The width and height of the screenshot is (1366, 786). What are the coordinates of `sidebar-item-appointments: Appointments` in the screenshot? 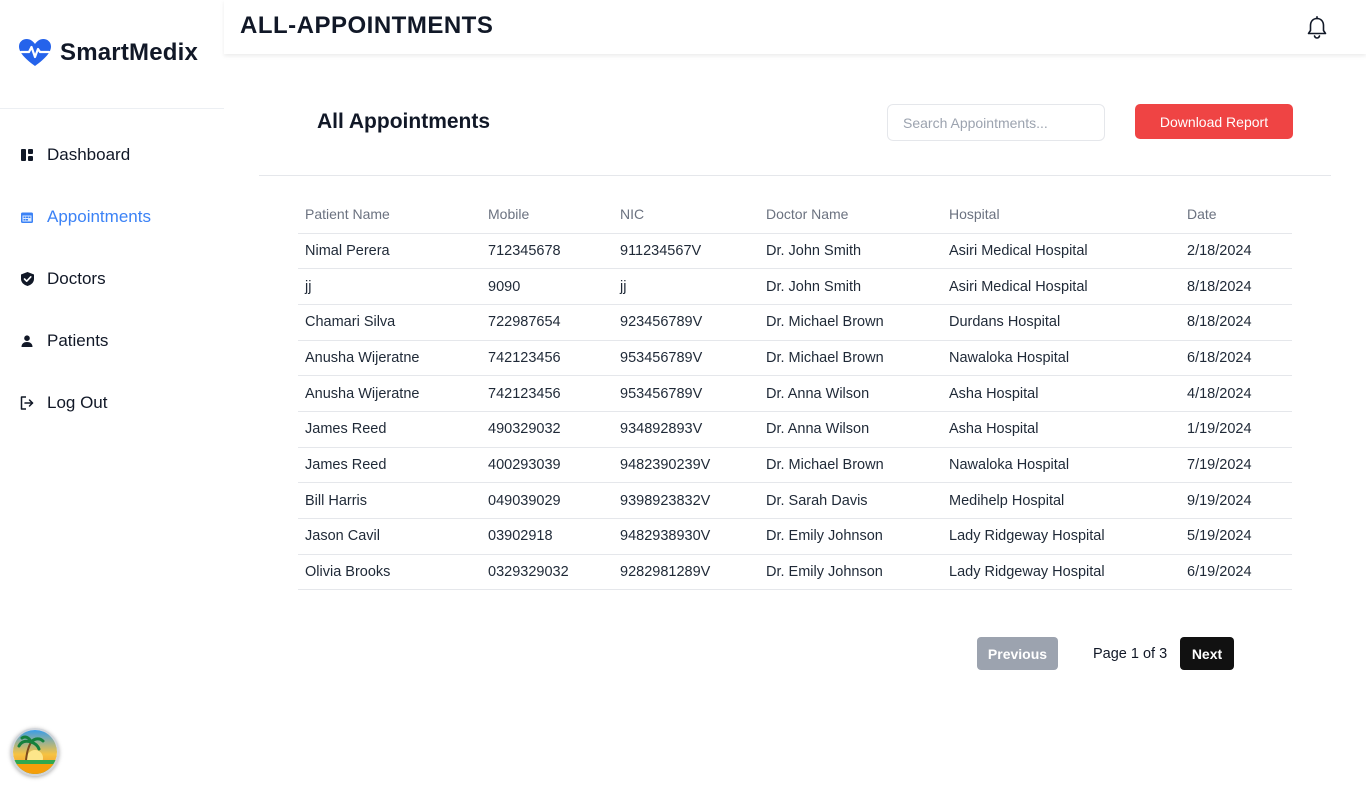 It's located at (112, 217).